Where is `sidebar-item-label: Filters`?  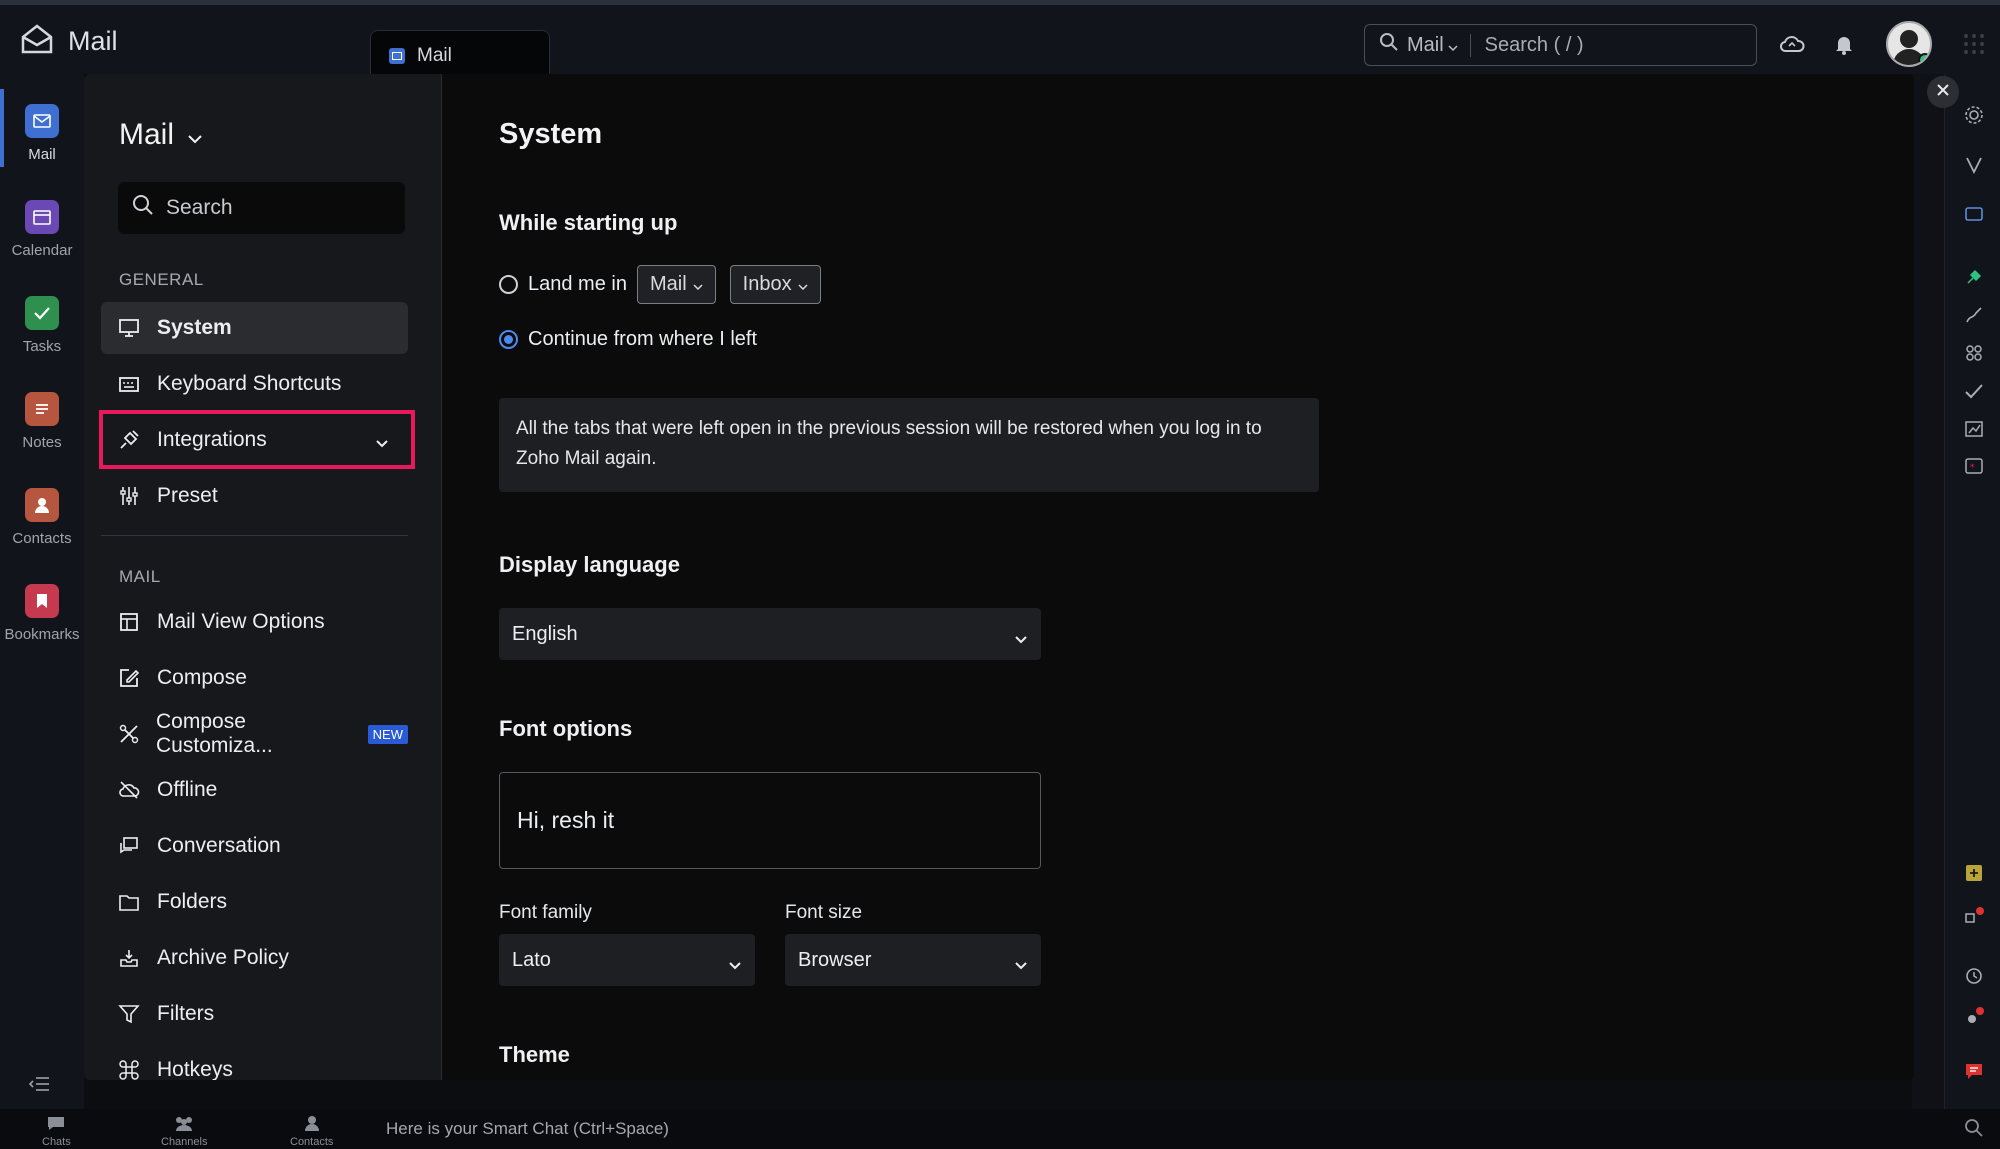
sidebar-item-label: Filters is located at coordinates (186, 1013).